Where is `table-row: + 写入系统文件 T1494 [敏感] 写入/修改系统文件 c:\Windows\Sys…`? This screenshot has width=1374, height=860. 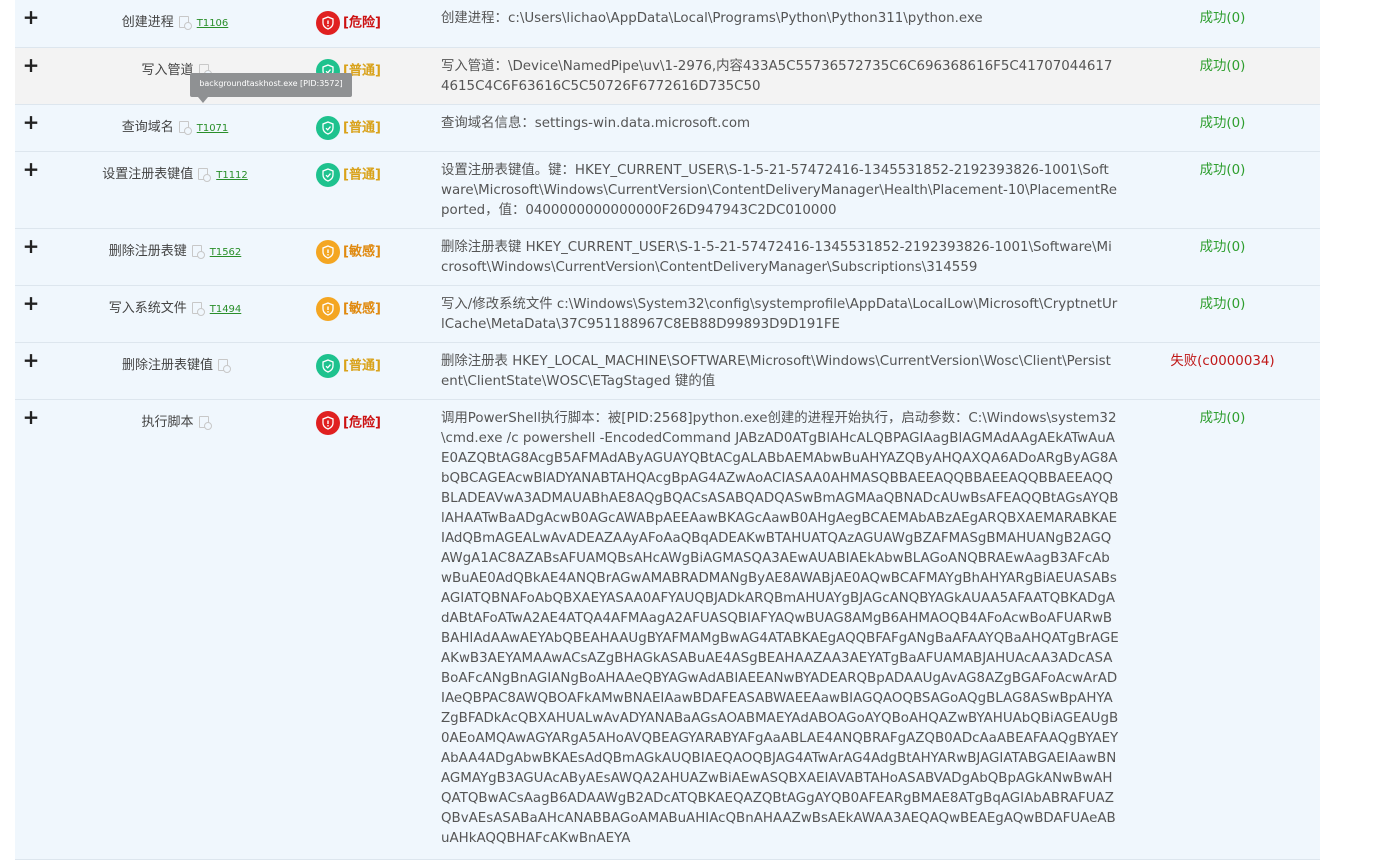
table-row: + 写入系统文件 T1494 [敏感] 写入/修改系统文件 c:\Windows\Sys… is located at coordinates (667, 314).